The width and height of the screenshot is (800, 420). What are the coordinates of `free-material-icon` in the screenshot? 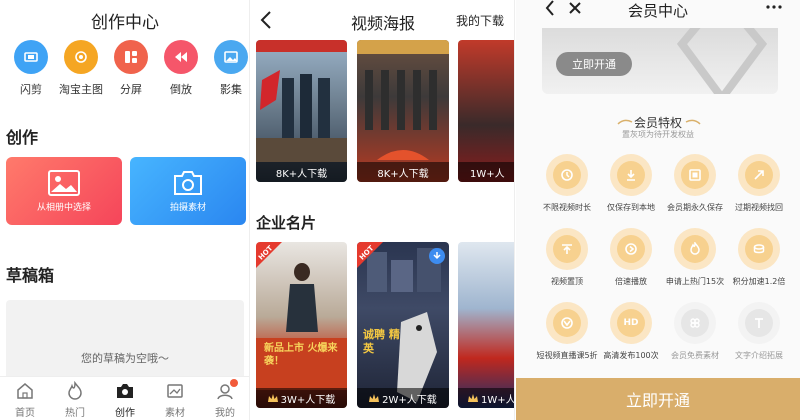 It's located at (695, 323).